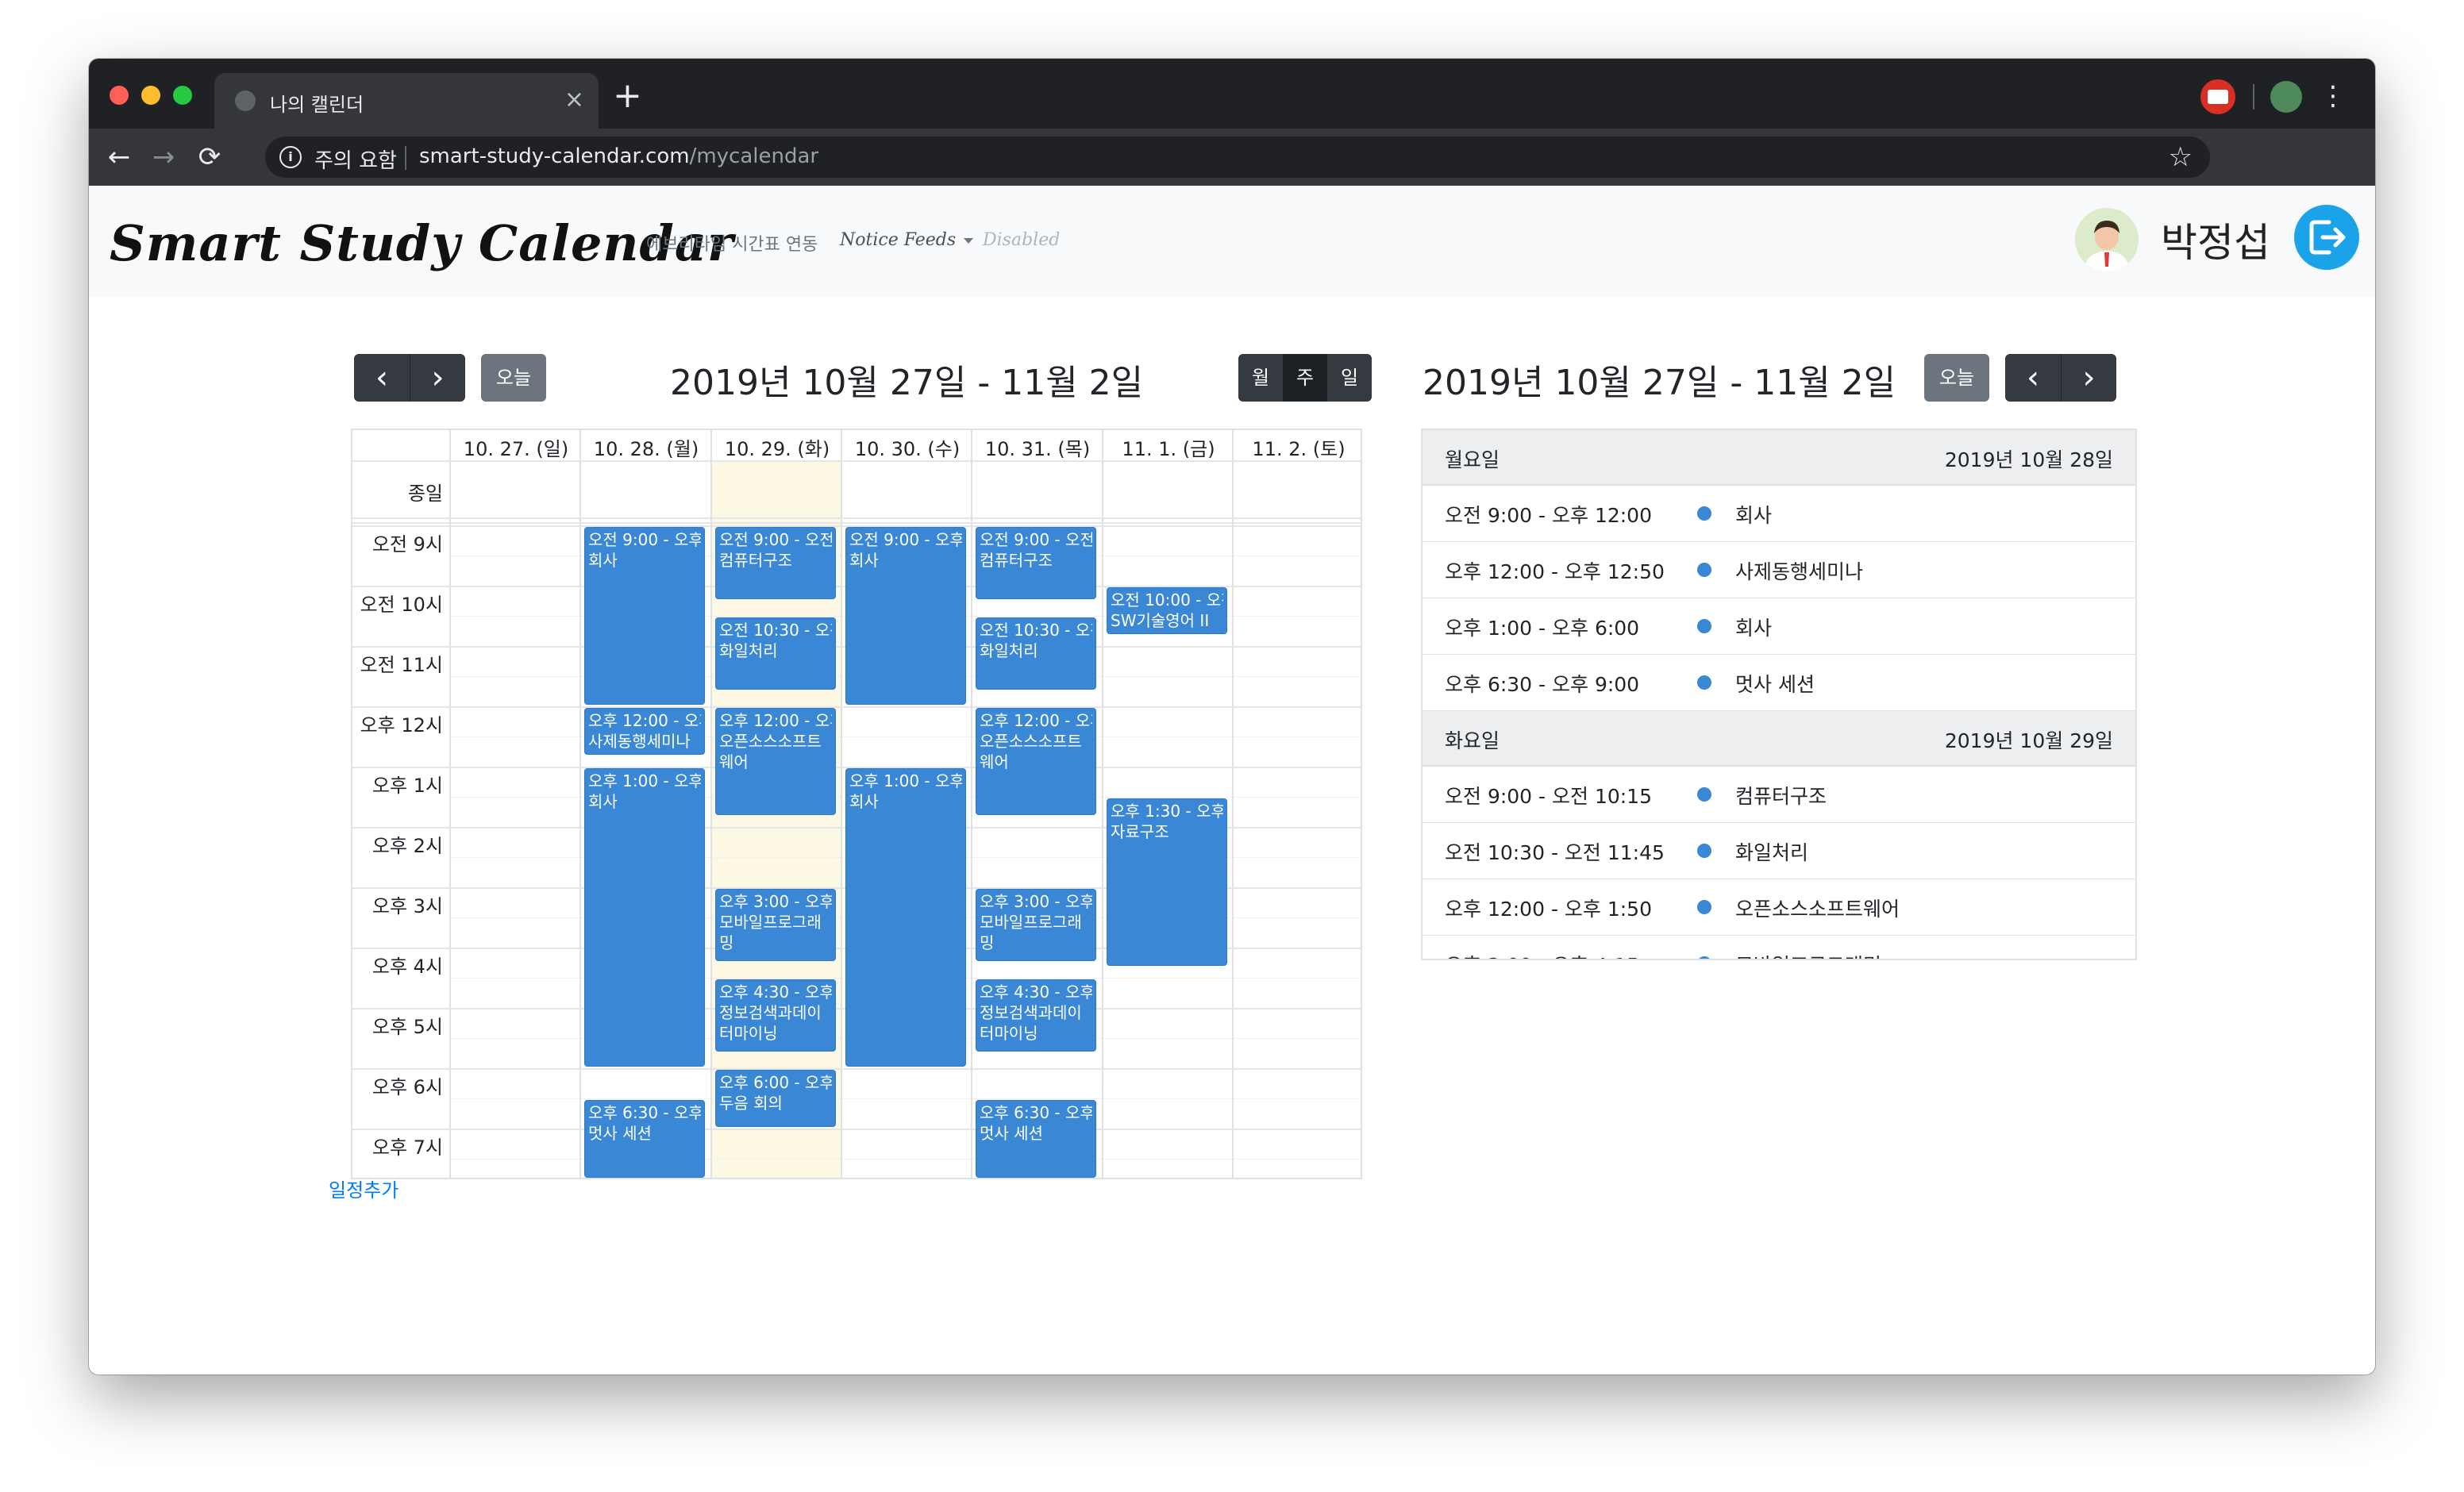  I want to click on list-item-time: 오전 10:30 - 오전 11:45, so click(1555, 852).